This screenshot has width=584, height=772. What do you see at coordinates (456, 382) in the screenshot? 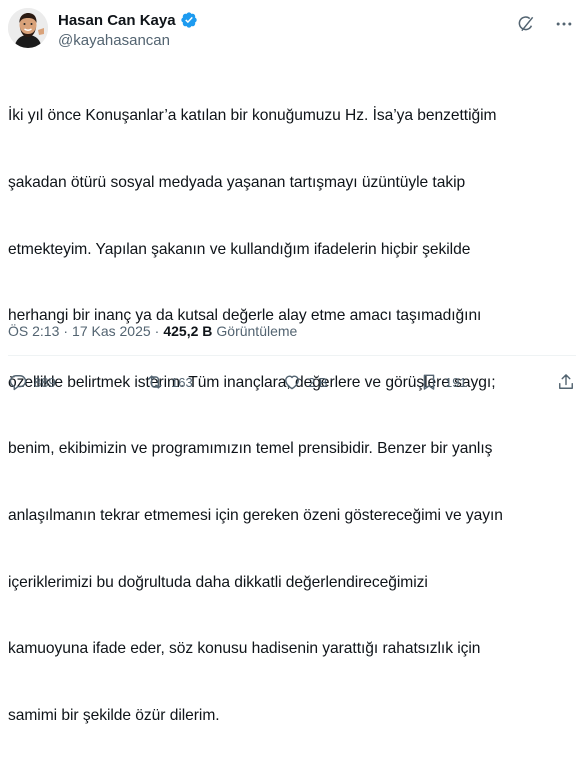
I see `bookmark-count: 191` at bounding box center [456, 382].